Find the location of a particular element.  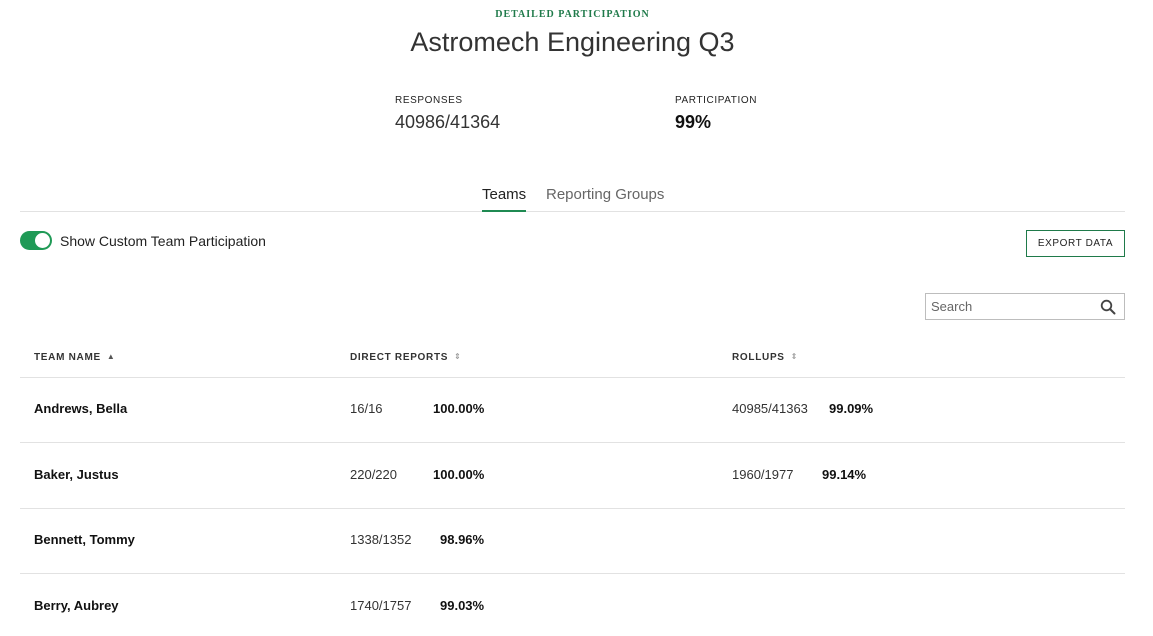

participation-label: PARTICIPATION is located at coordinates (716, 100).